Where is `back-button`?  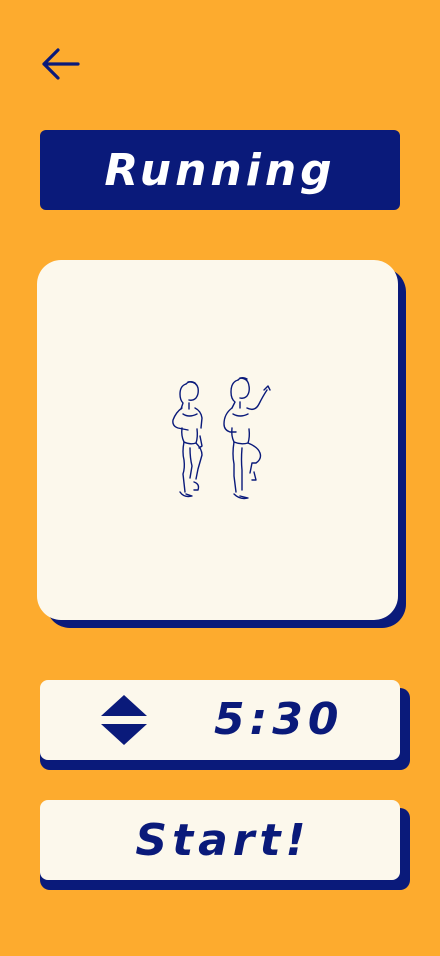 back-button is located at coordinates (60, 66).